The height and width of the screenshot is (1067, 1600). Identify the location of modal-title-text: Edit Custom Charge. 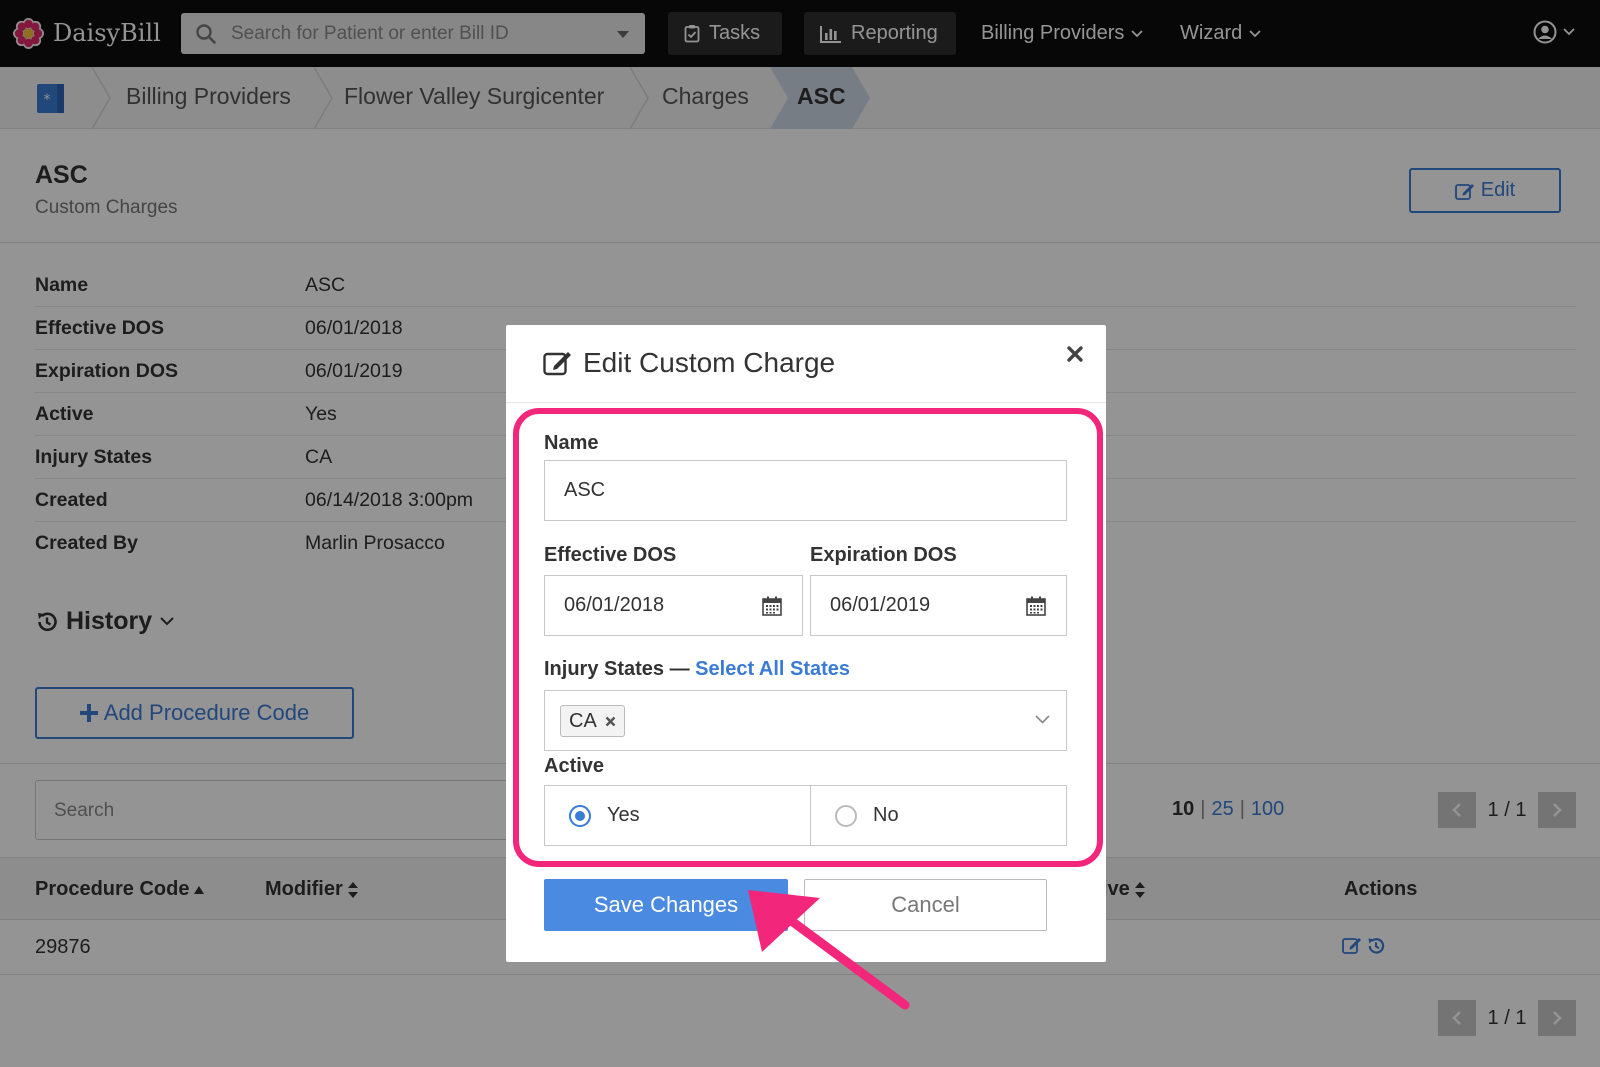
(709, 362).